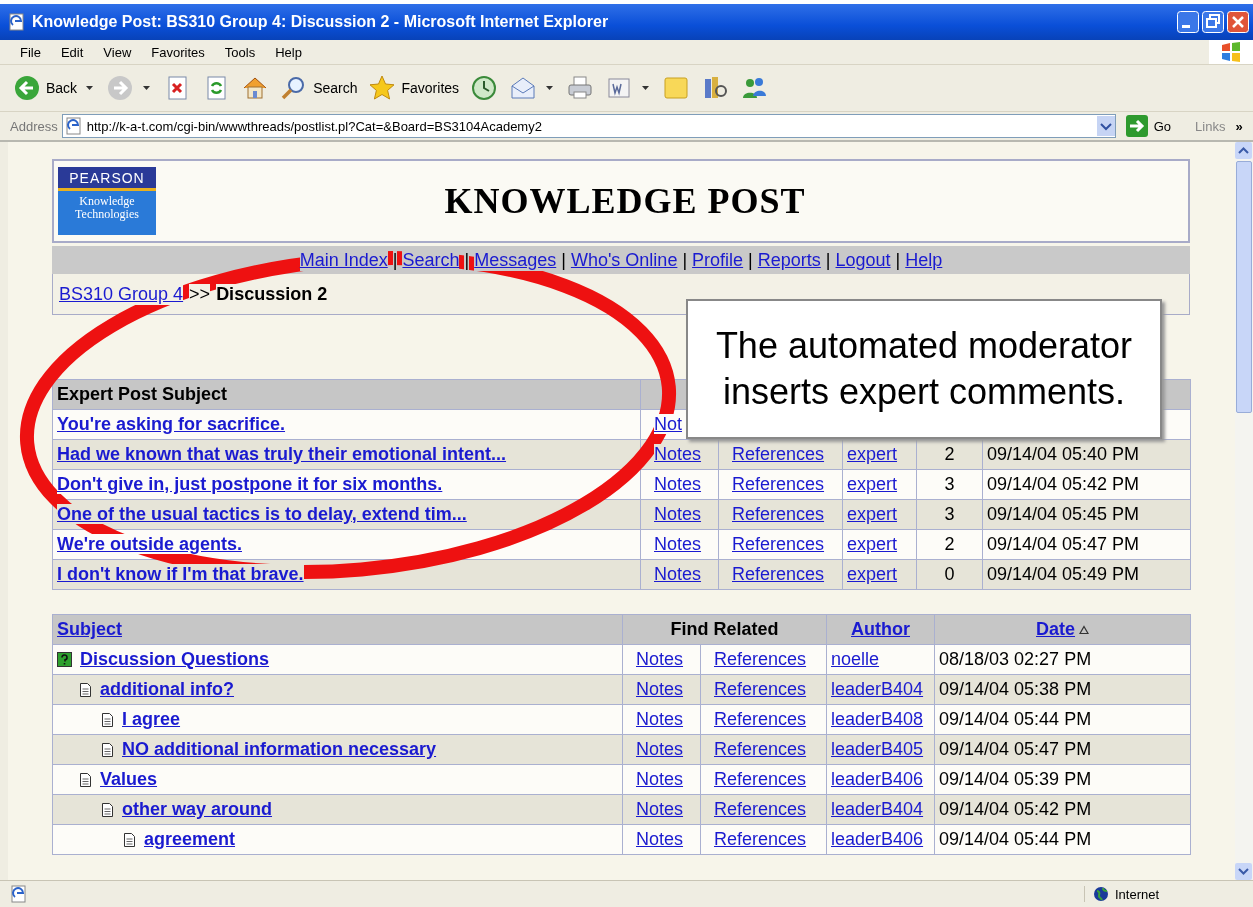 This screenshot has height=907, width=1253. Describe the element at coordinates (382, 88) in the screenshot. I see `star-icon` at that location.